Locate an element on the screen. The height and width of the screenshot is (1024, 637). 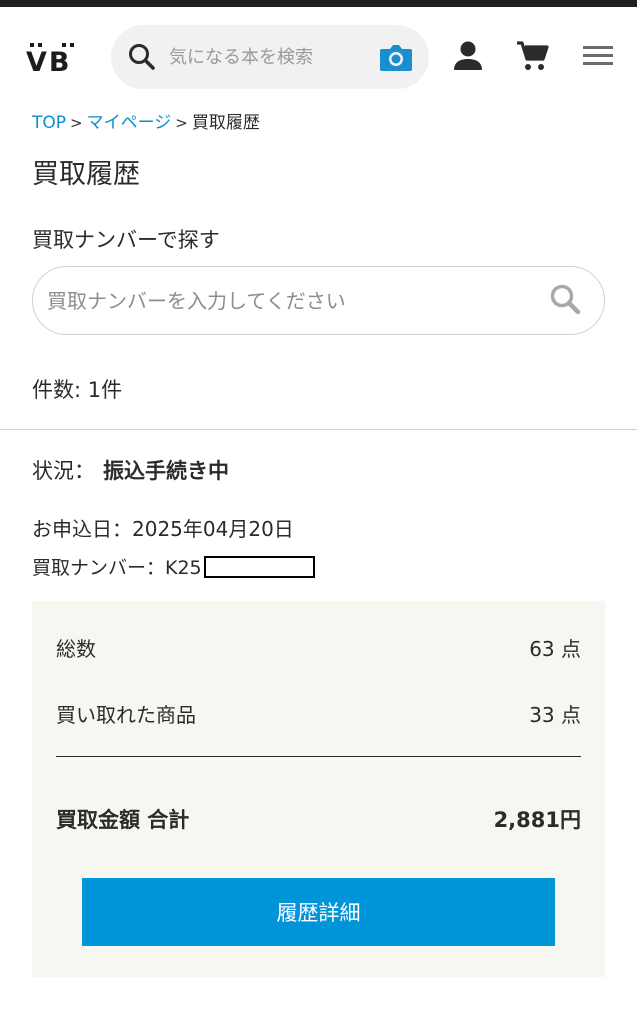
bought-items-row: 買い取れた商品 33 点 is located at coordinates (318, 713).